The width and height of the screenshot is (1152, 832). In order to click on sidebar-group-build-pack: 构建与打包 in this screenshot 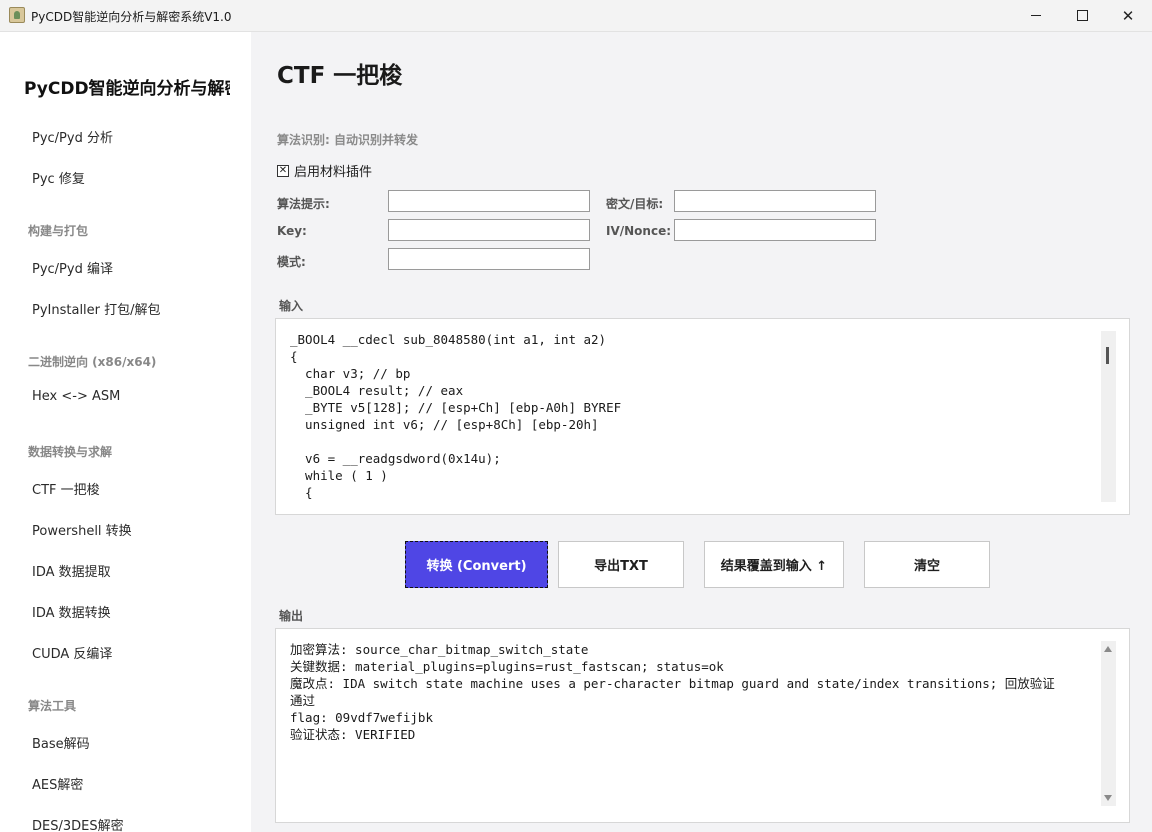, I will do `click(58, 231)`.